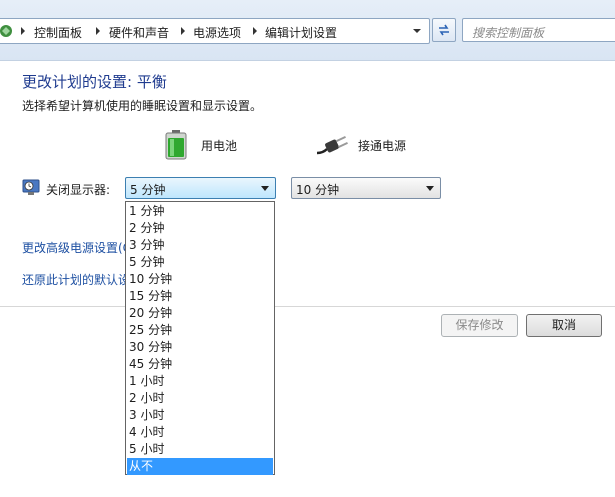  What do you see at coordinates (79, 247) in the screenshot?
I see `advanced-power-settings-link: 更改高级电源设置(C)` at bounding box center [79, 247].